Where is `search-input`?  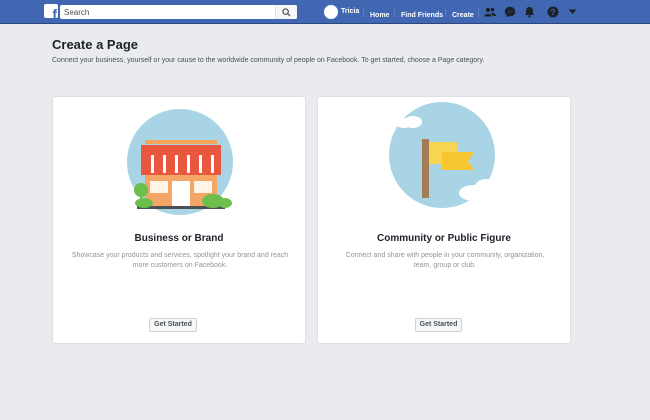 search-input is located at coordinates (167, 12).